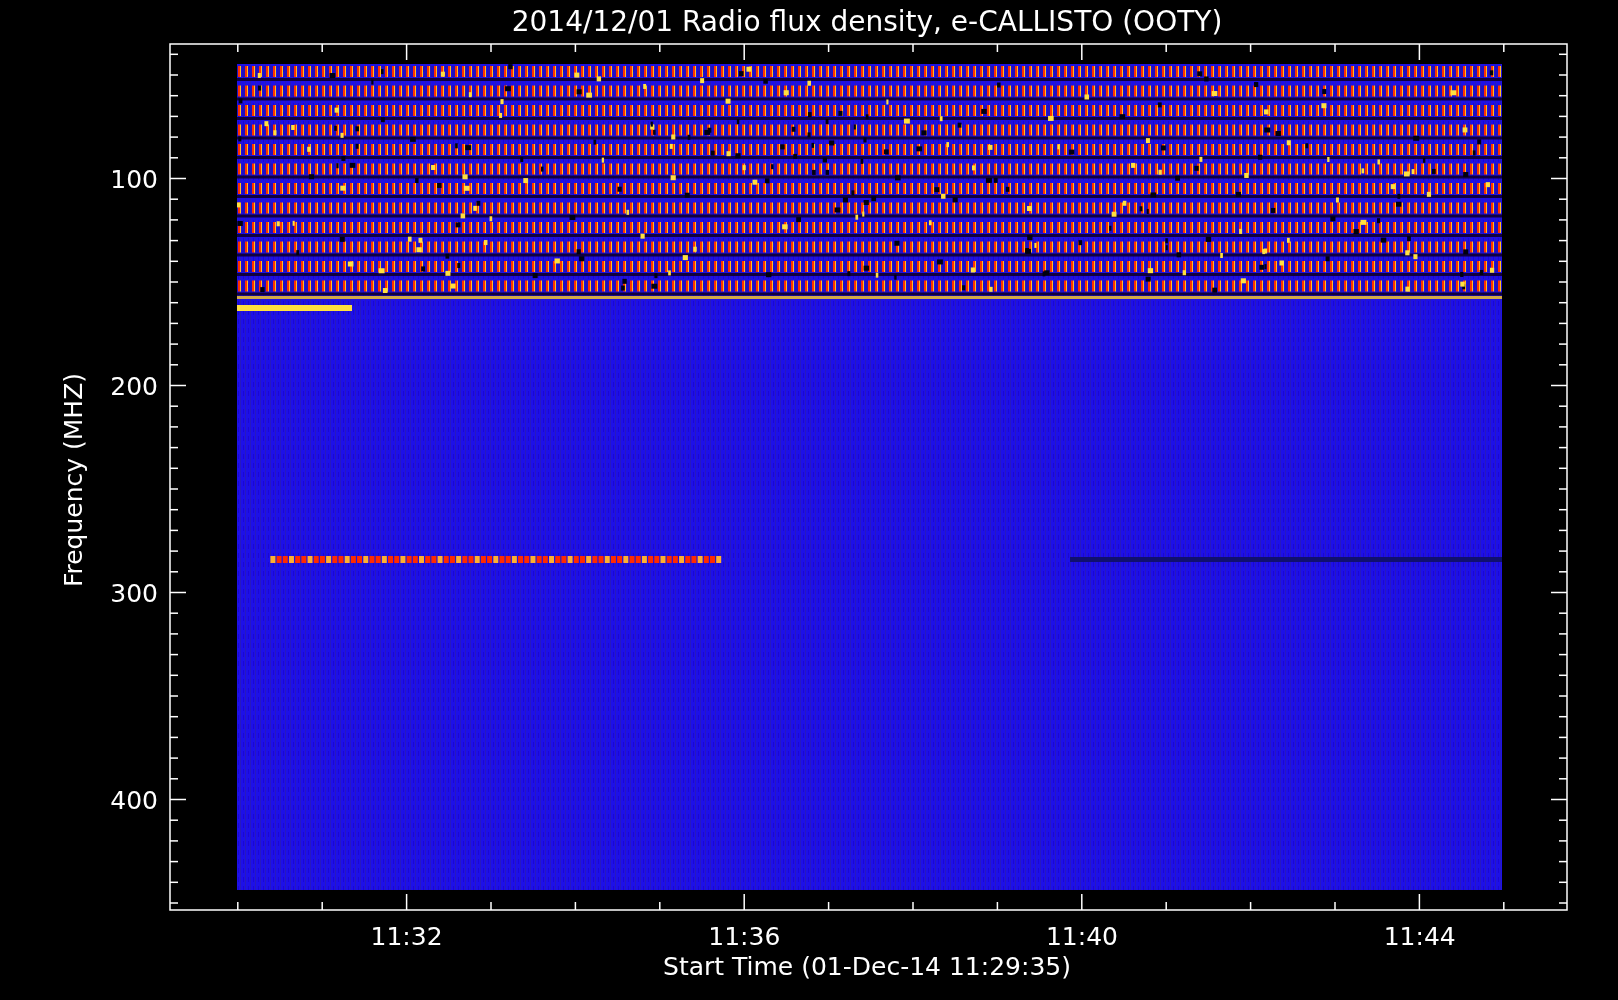 The image size is (1618, 1000). I want to click on tick-label: 300, so click(134, 593).